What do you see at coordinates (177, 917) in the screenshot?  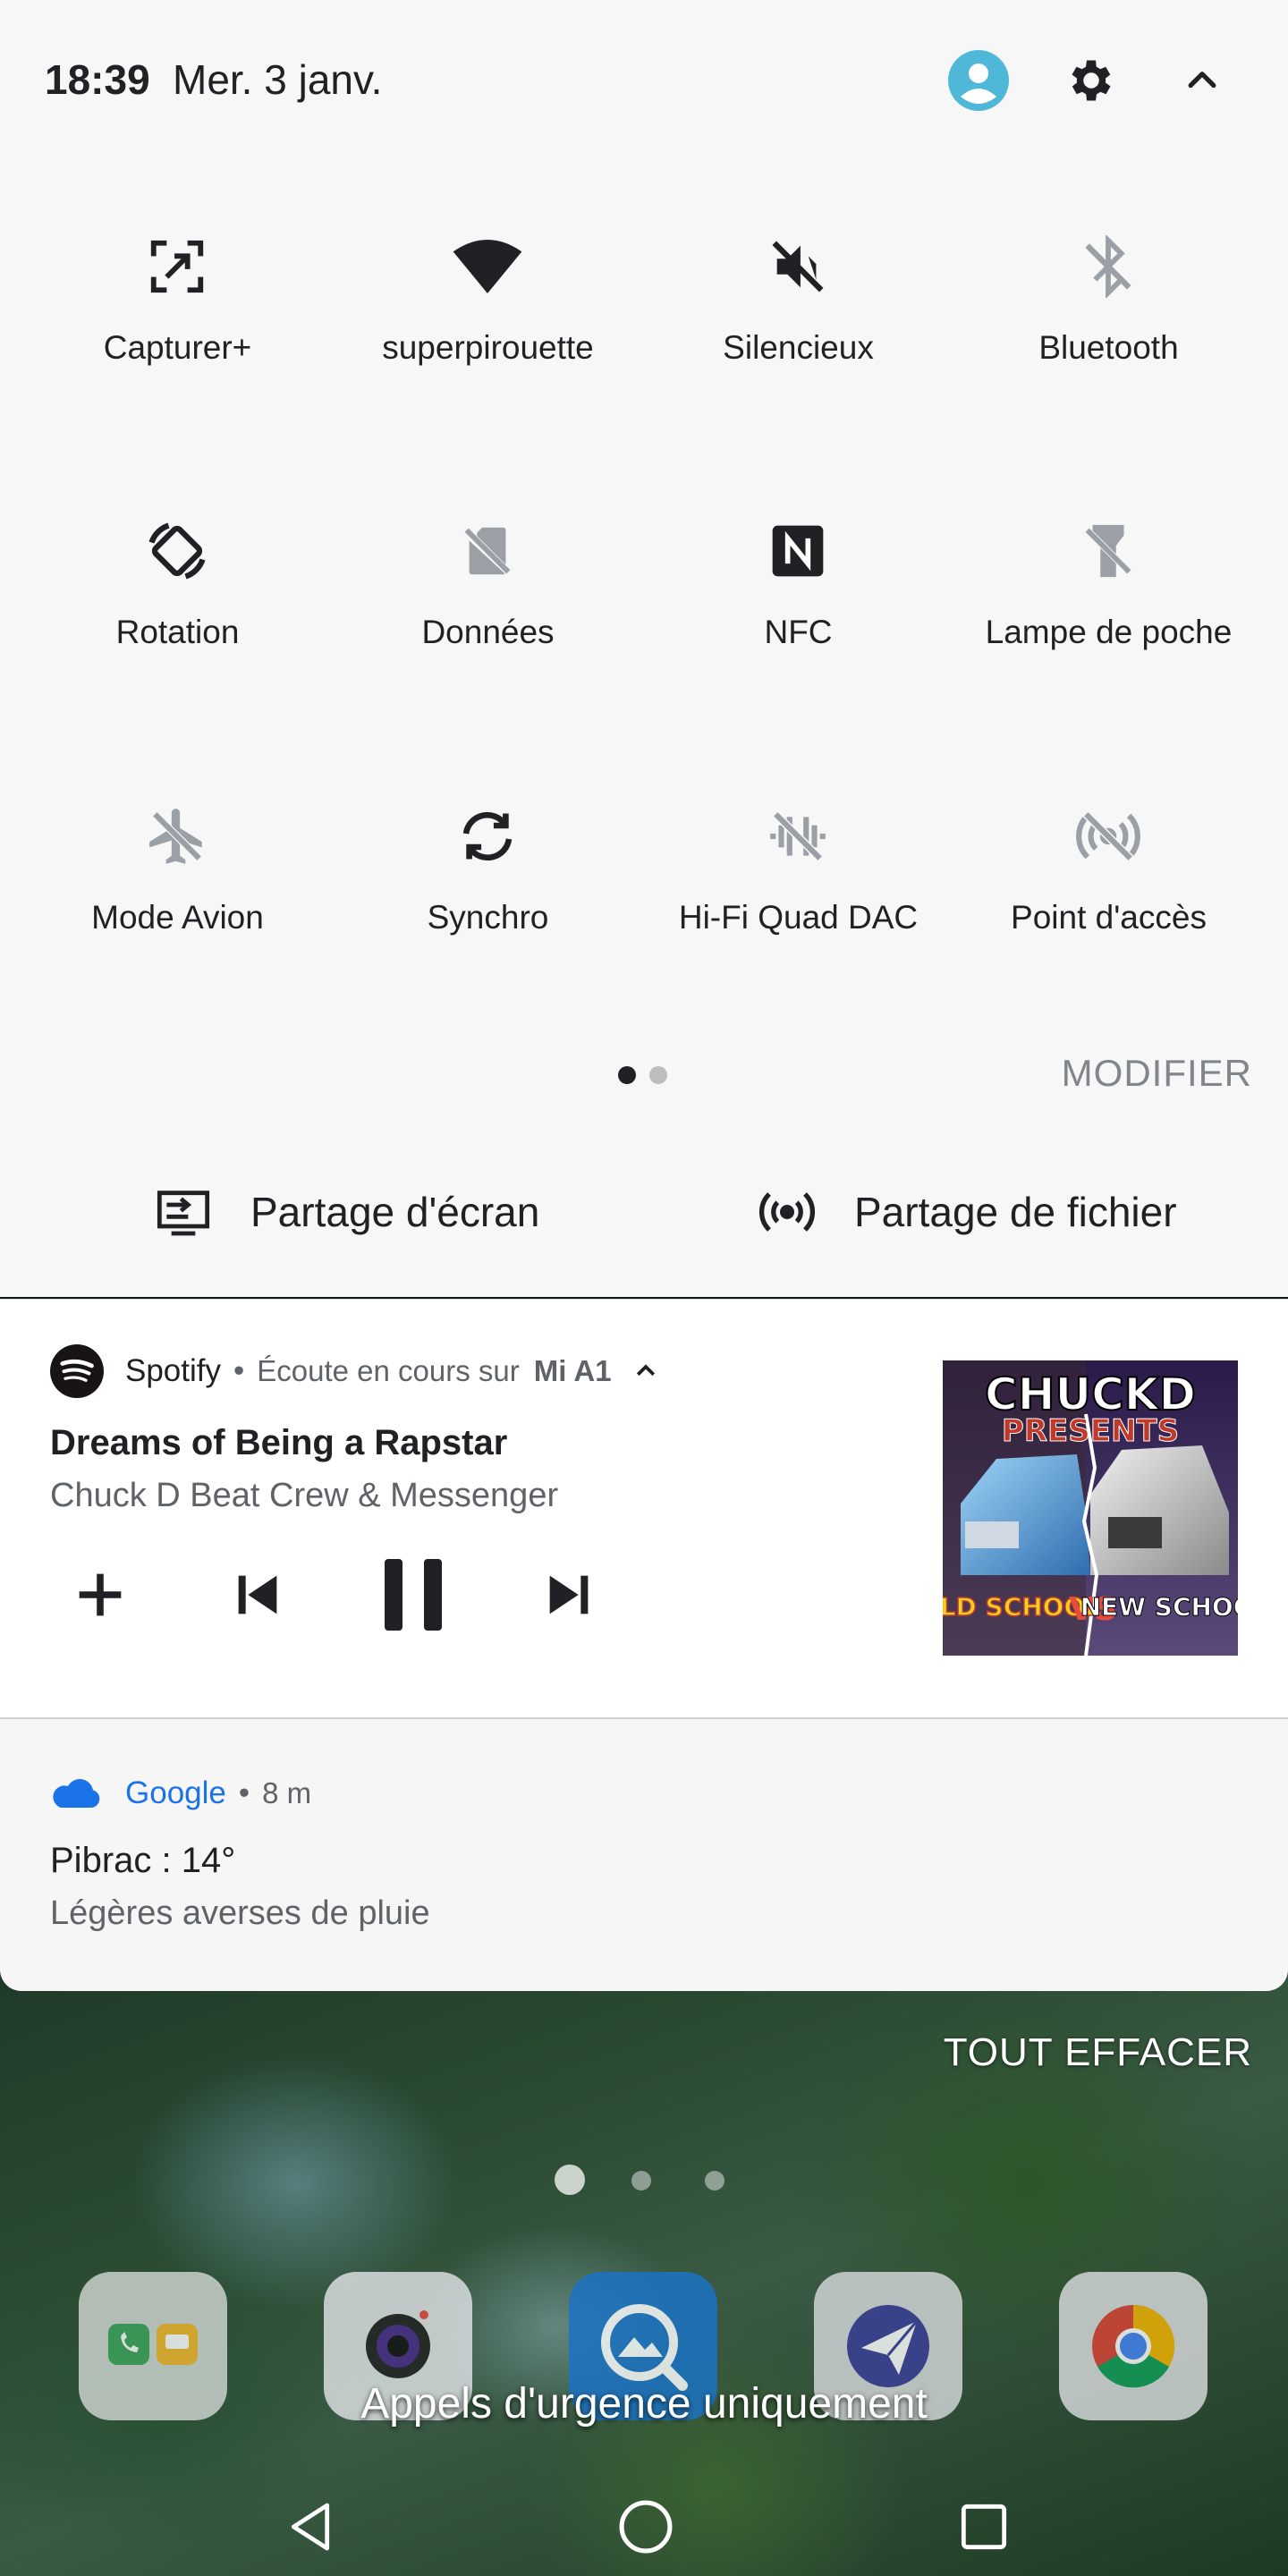 I see `tile-label: Mode Avion` at bounding box center [177, 917].